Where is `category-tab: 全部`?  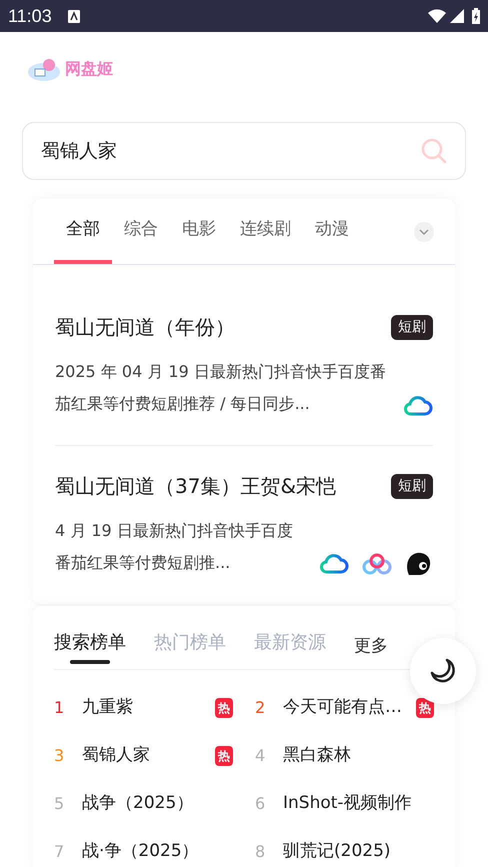
category-tab: 全部 is located at coordinates (83, 231).